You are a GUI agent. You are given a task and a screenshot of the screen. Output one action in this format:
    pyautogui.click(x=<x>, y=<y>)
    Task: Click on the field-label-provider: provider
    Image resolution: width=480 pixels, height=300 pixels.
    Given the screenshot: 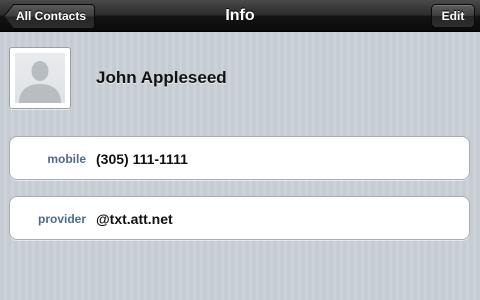 What is the action you would take?
    pyautogui.click(x=61, y=219)
    